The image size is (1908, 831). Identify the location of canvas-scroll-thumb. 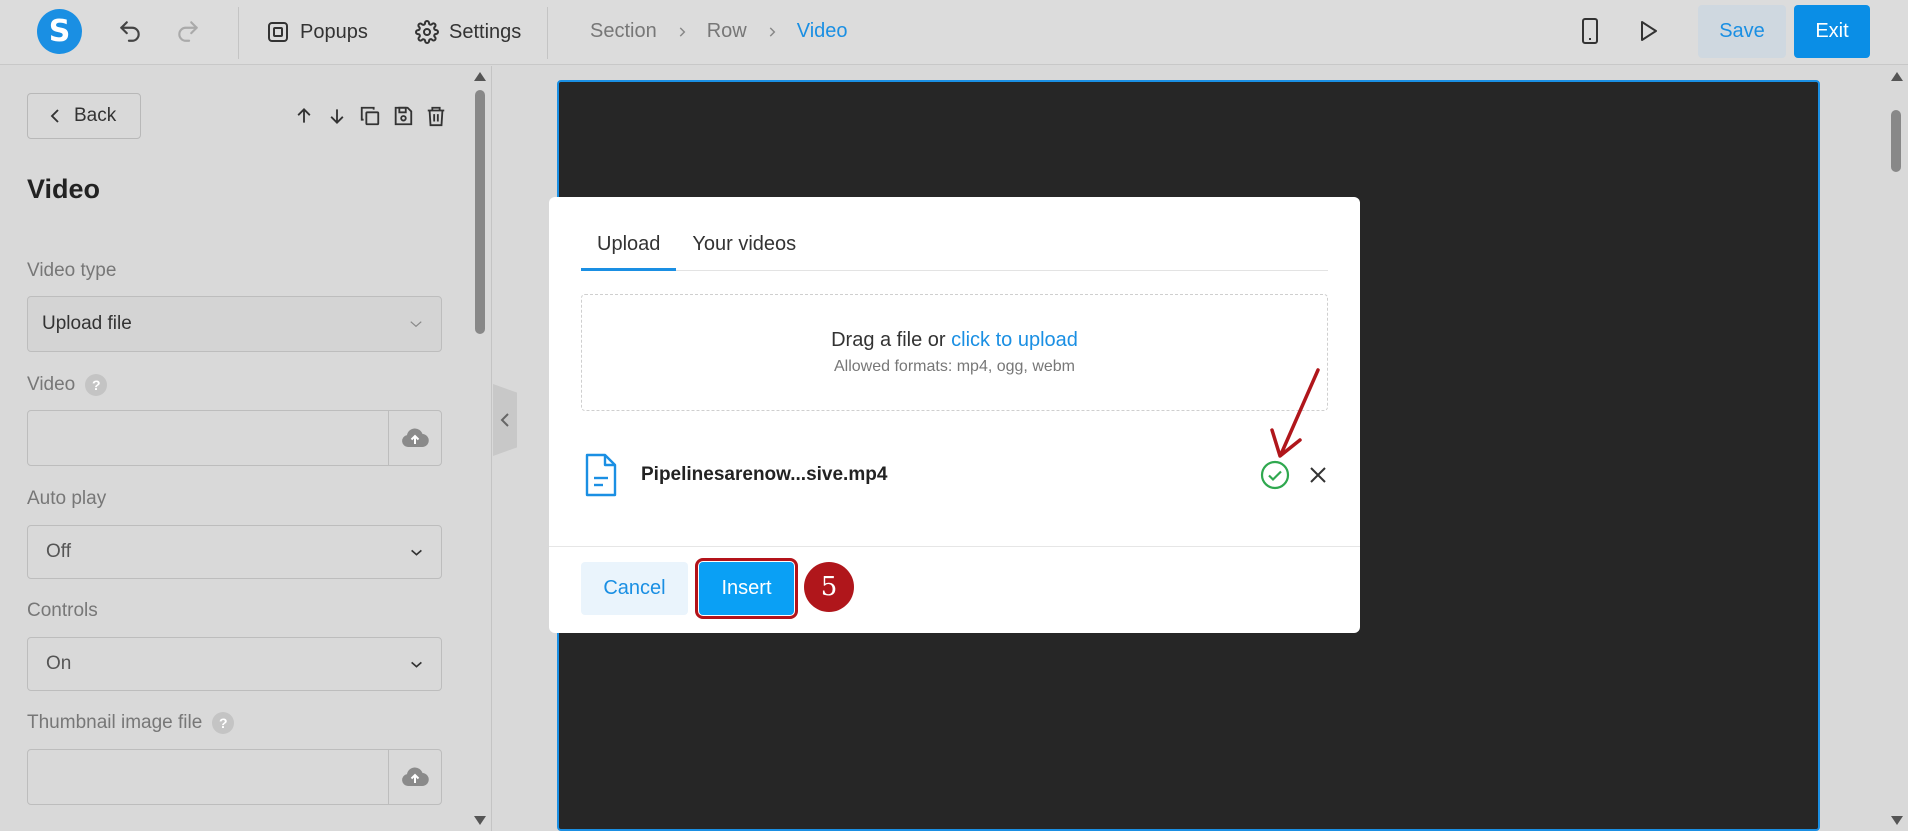
(1896, 141).